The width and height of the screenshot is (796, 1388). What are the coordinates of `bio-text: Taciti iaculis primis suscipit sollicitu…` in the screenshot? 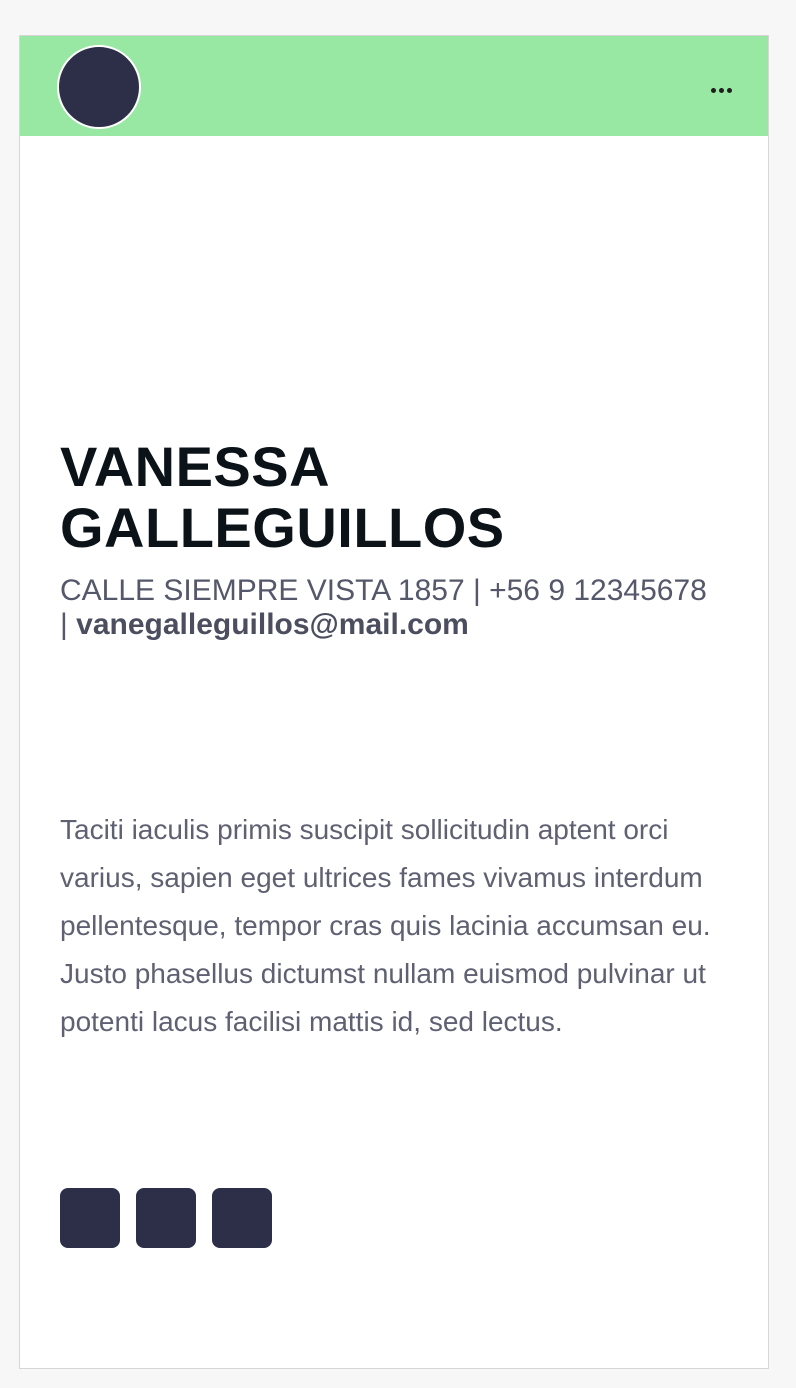 It's located at (385, 925).